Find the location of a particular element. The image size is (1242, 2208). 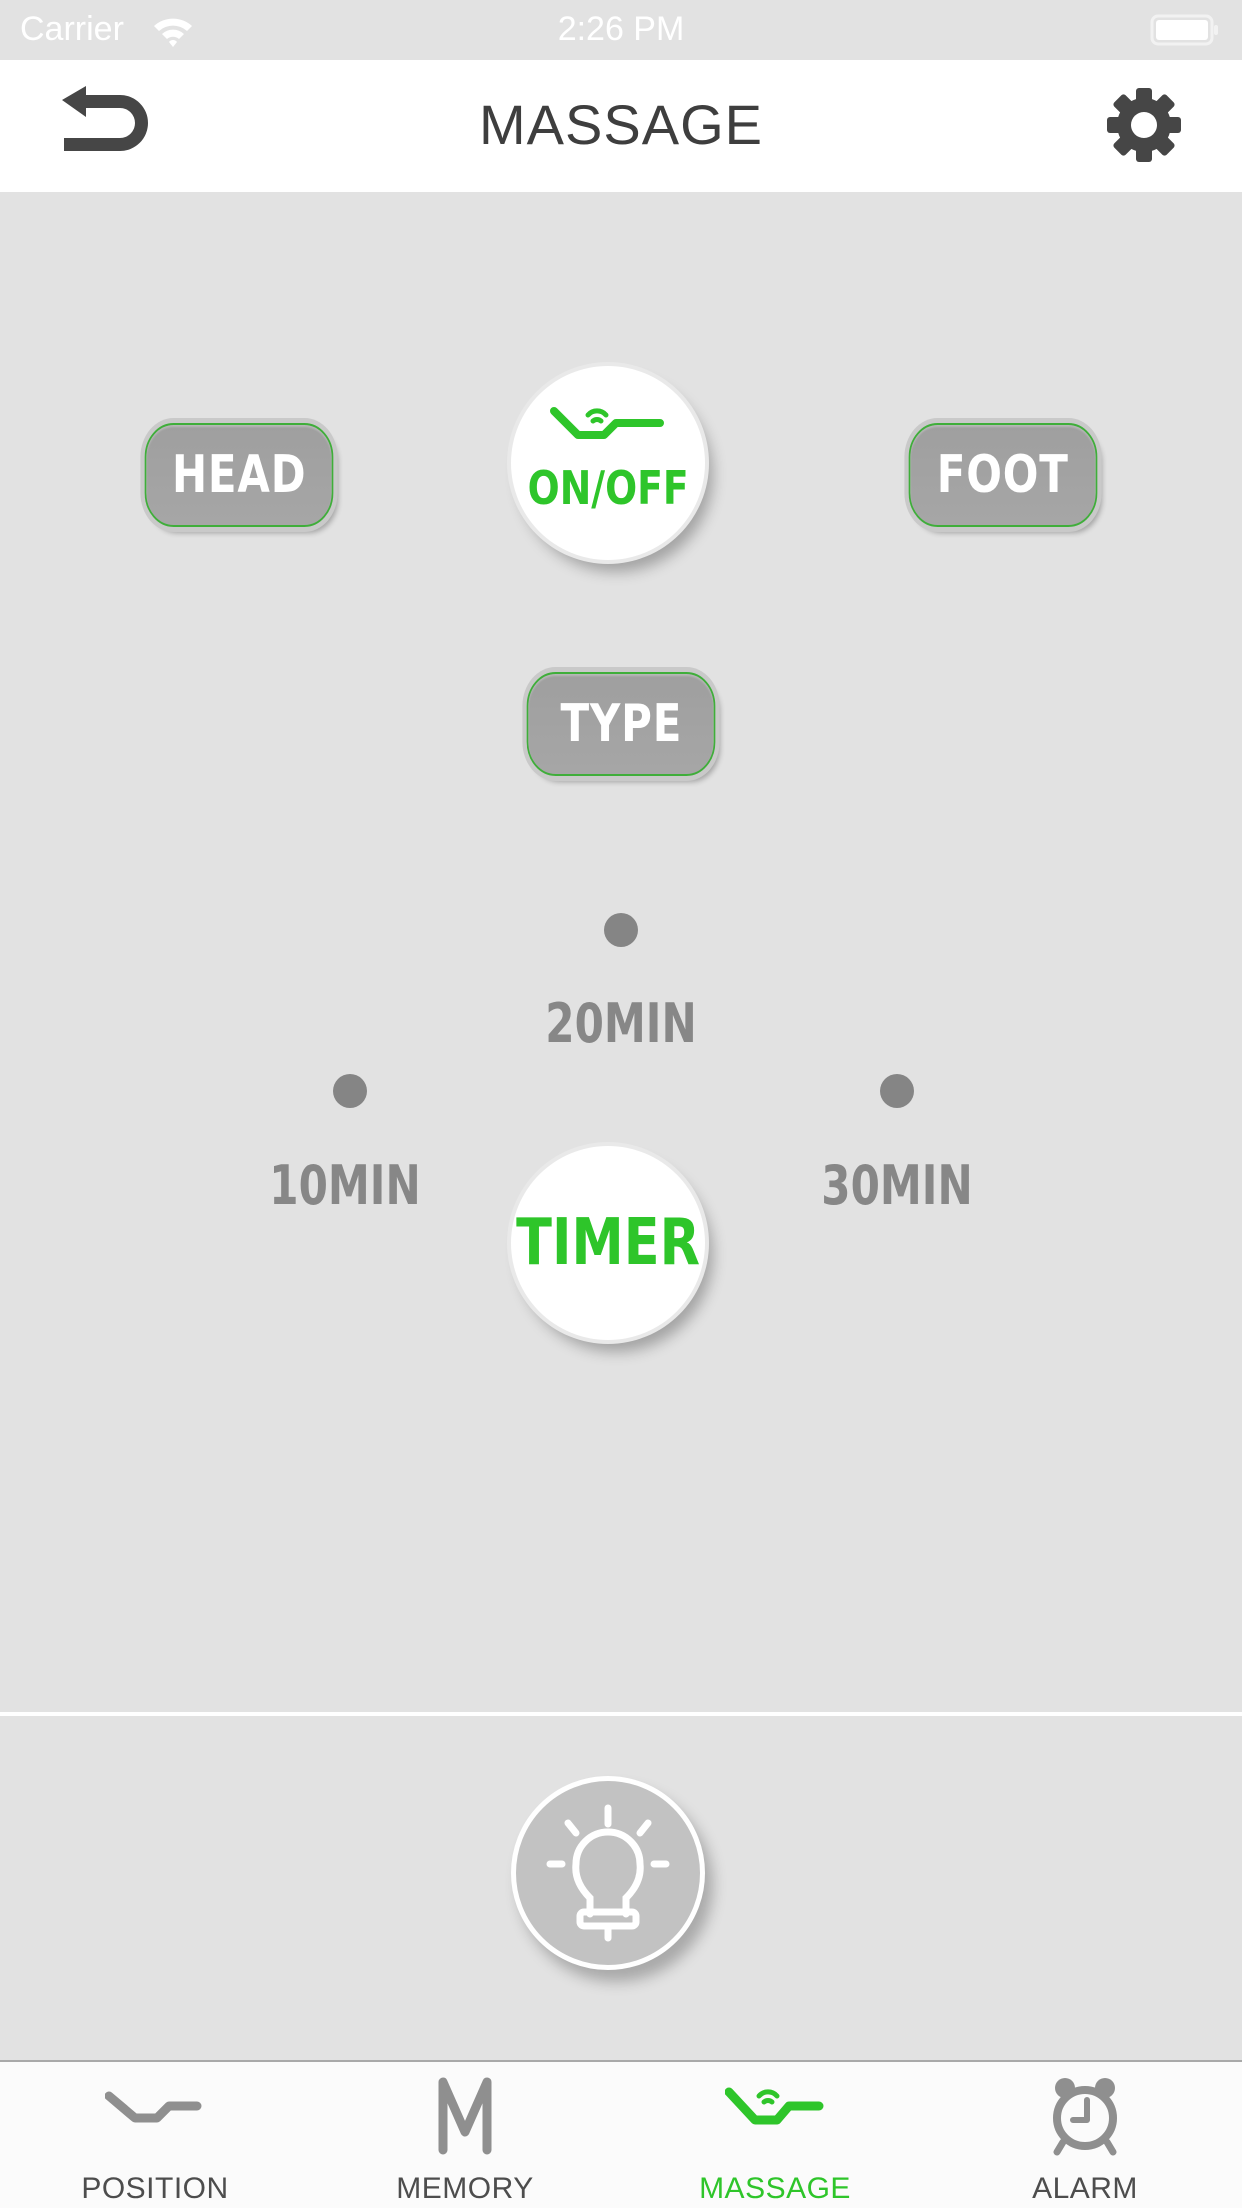

alarm-clock-icon is located at coordinates (1085, 2117).